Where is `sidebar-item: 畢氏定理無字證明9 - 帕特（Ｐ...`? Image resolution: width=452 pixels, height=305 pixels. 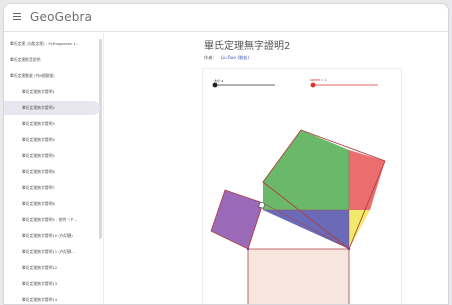
sidebar-item: 畢氏定理無字證明9 - 帕特（Ｐ... is located at coordinates (52, 220).